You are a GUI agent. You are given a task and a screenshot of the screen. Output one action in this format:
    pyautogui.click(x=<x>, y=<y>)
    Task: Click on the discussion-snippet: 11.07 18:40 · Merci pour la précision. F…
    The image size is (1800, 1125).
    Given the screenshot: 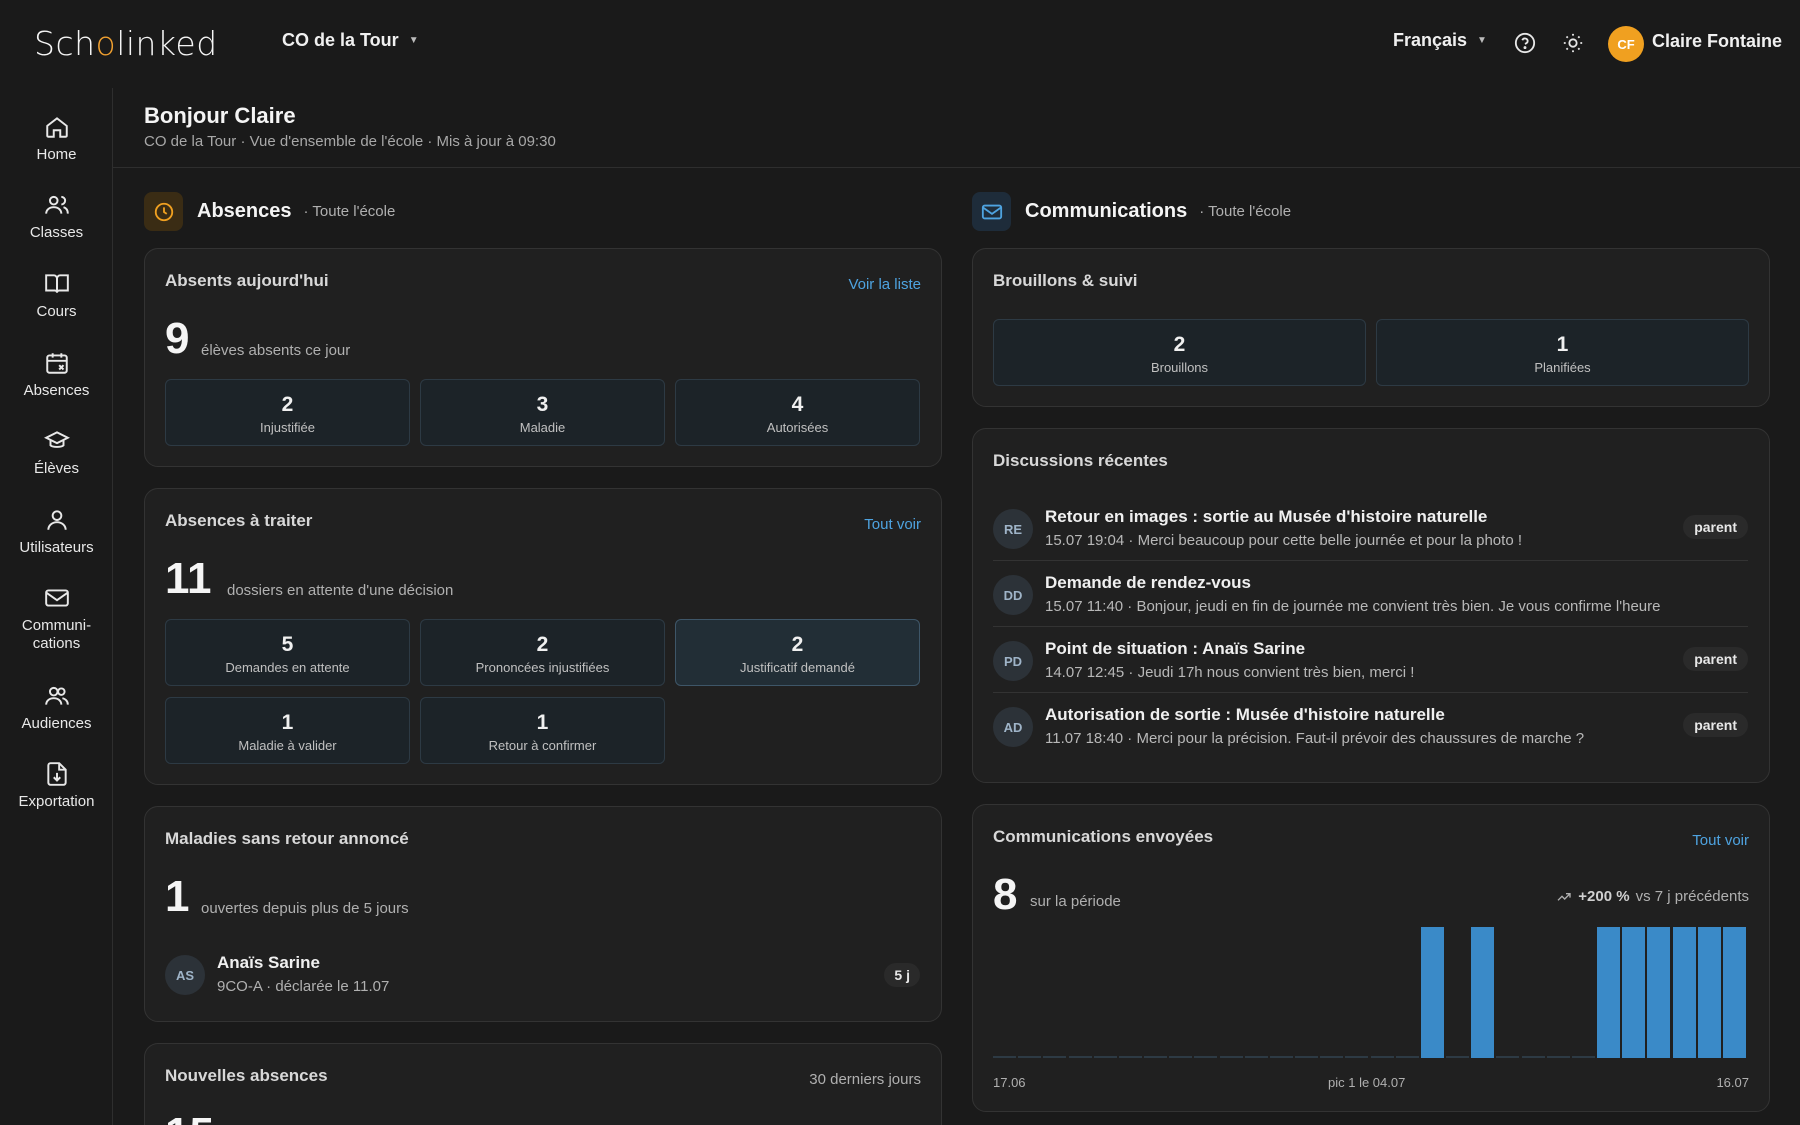 What is the action you would take?
    pyautogui.click(x=1315, y=738)
    